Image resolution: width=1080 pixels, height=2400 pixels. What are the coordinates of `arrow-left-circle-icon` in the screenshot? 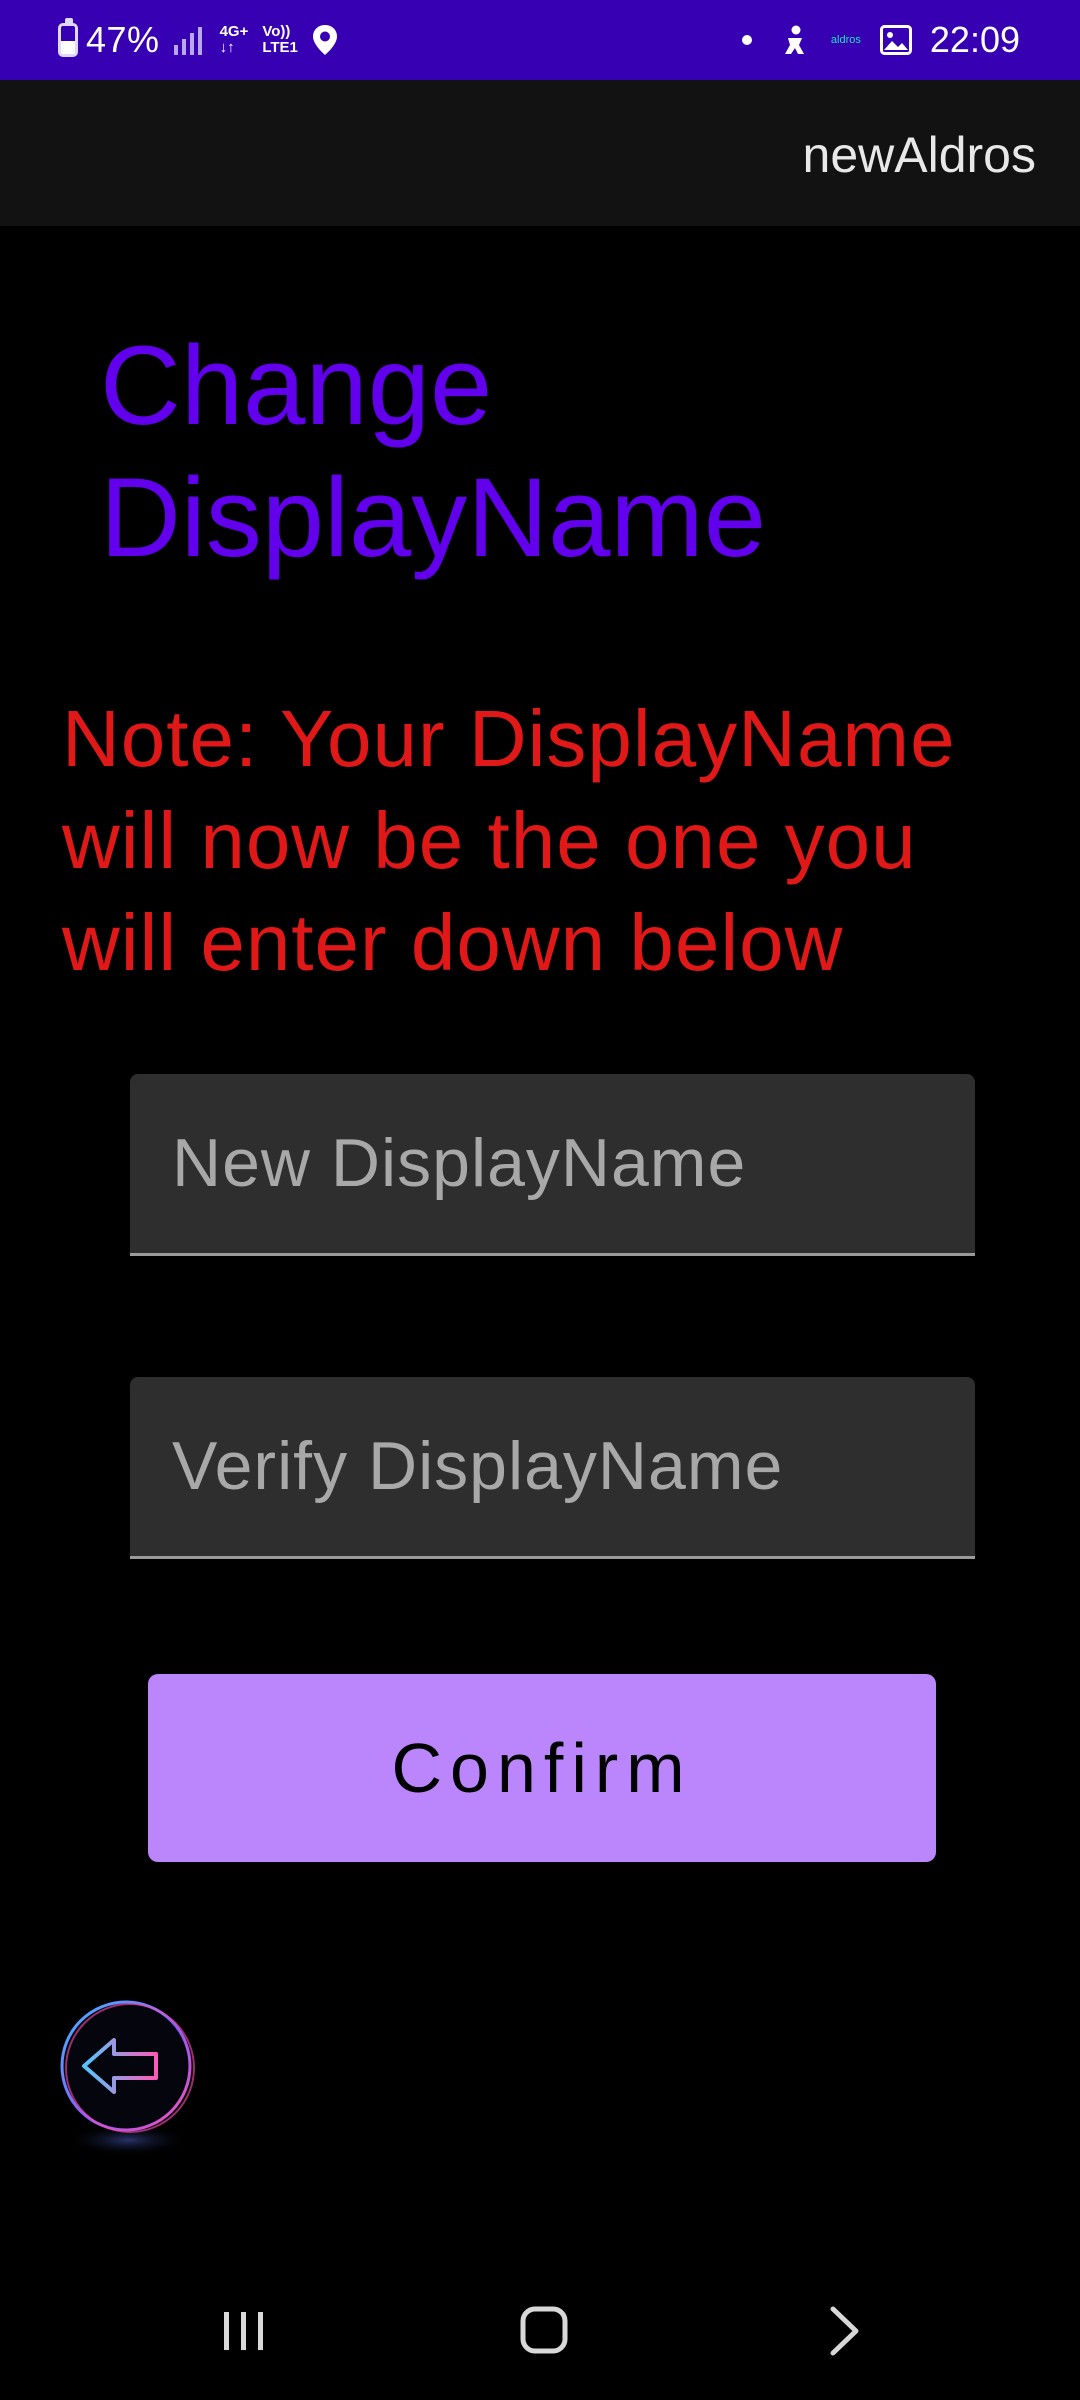 It's located at (130, 2076).